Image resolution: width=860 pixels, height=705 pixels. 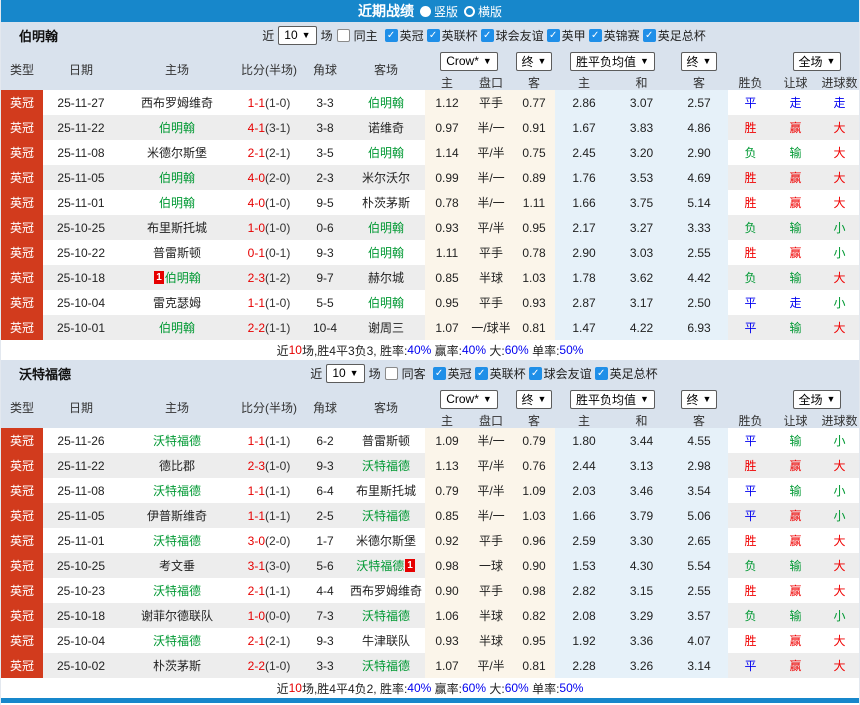 What do you see at coordinates (176, 253) in the screenshot?
I see `team-name-text: 普雷斯顿` at bounding box center [176, 253].